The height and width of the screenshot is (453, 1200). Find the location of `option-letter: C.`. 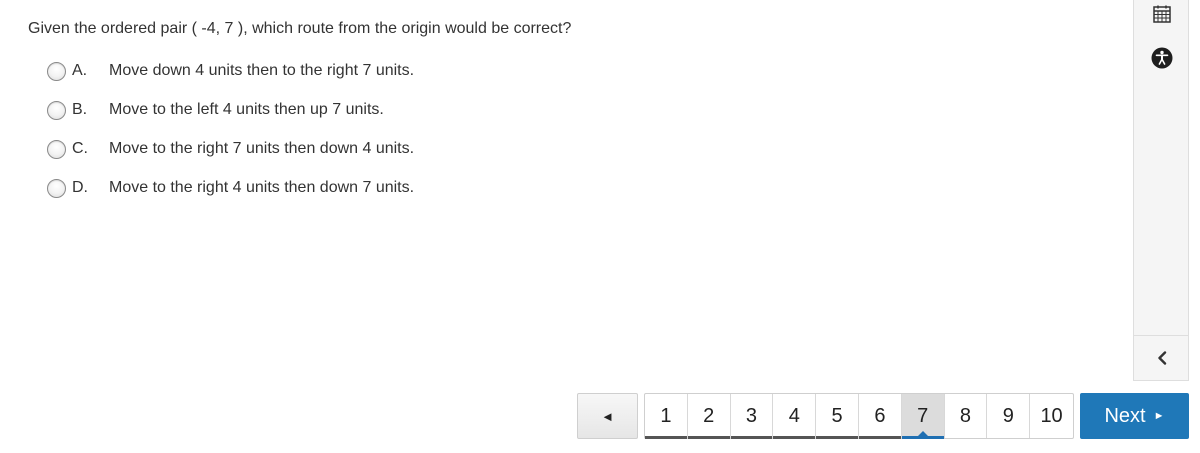

option-letter: C. is located at coordinates (80, 148).